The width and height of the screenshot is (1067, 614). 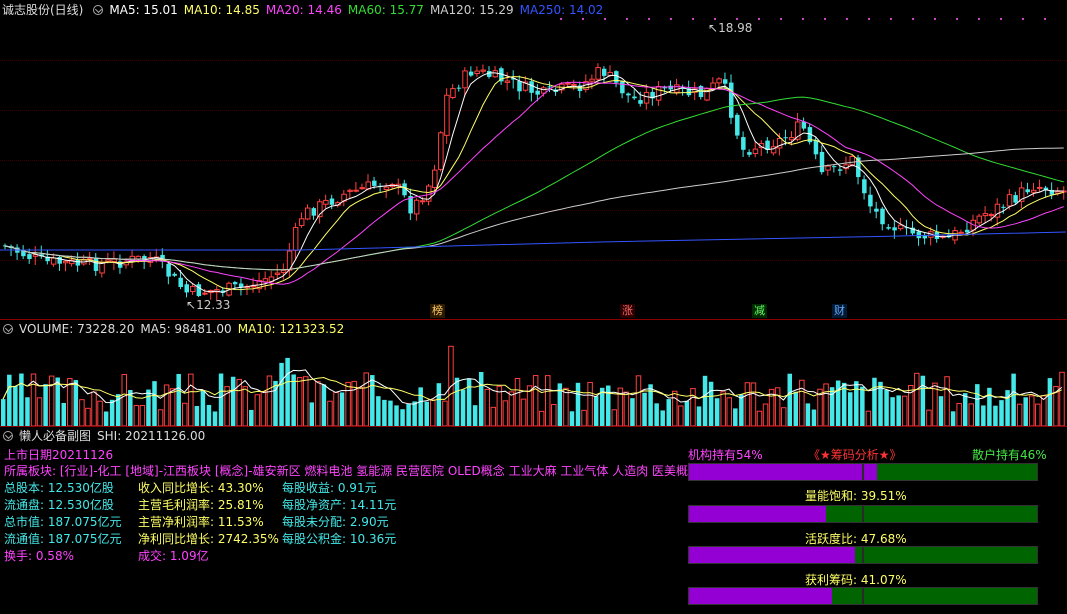 I want to click on profit-chips-label: 获利筹码: 41.07%, so click(x=856, y=580).